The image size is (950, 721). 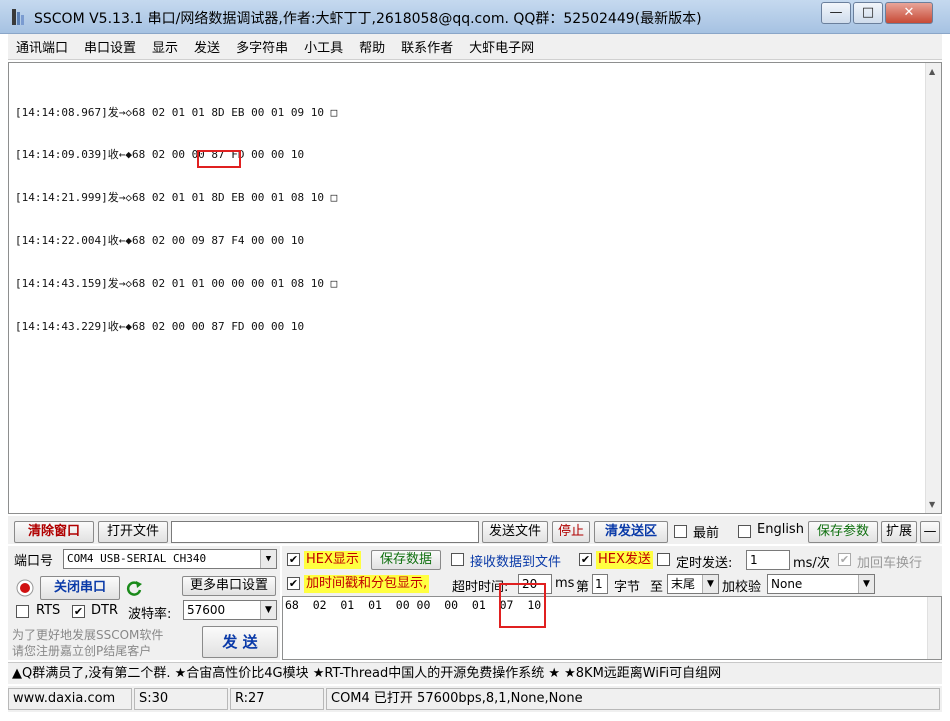 I want to click on dtr-label: DTR, so click(x=104, y=610).